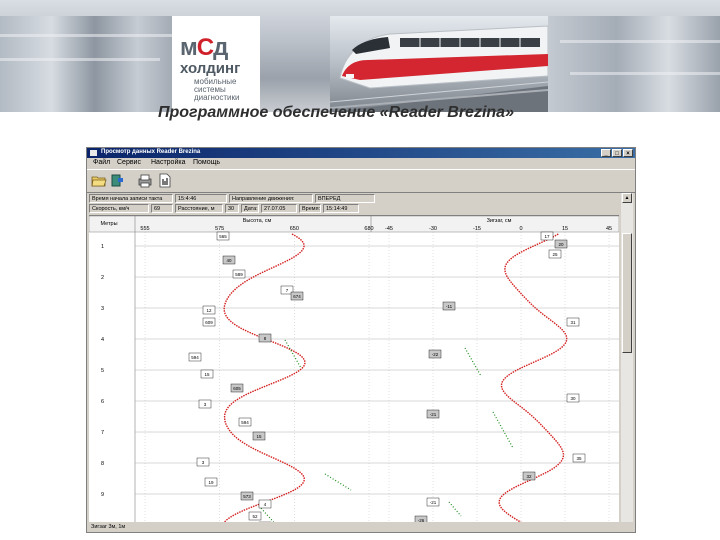  What do you see at coordinates (101, 162) in the screenshot?
I see `menu-file: Файл` at bounding box center [101, 162].